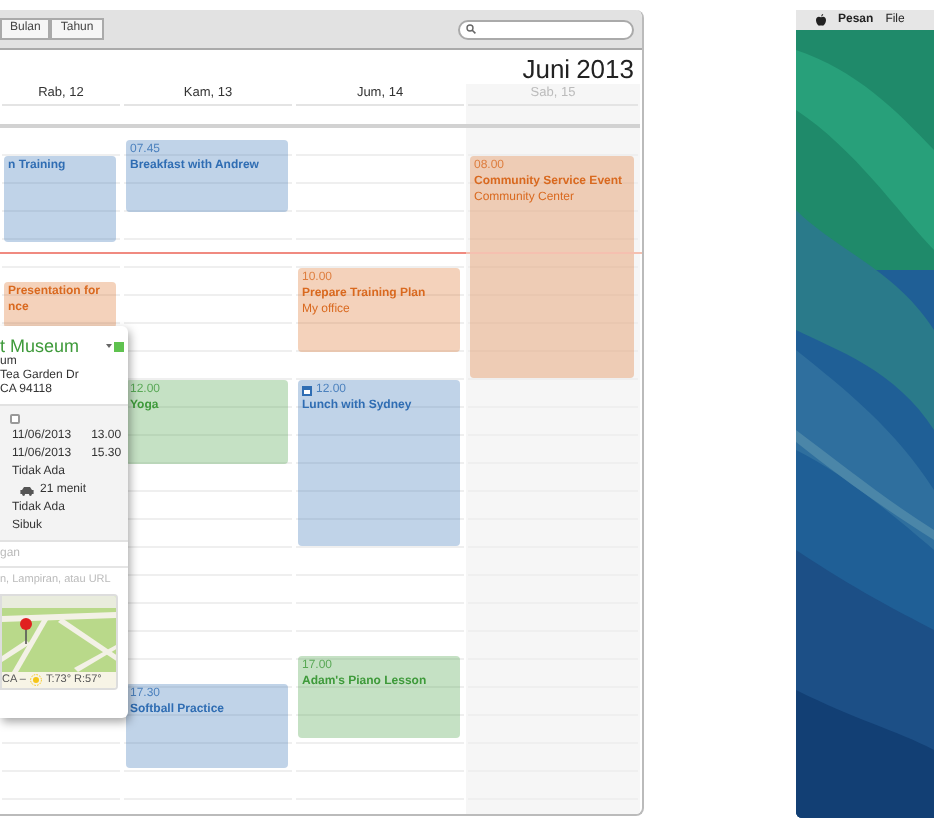 This screenshot has height=826, width=934. Describe the element at coordinates (605, 70) in the screenshot. I see `year-title: 2013` at that location.